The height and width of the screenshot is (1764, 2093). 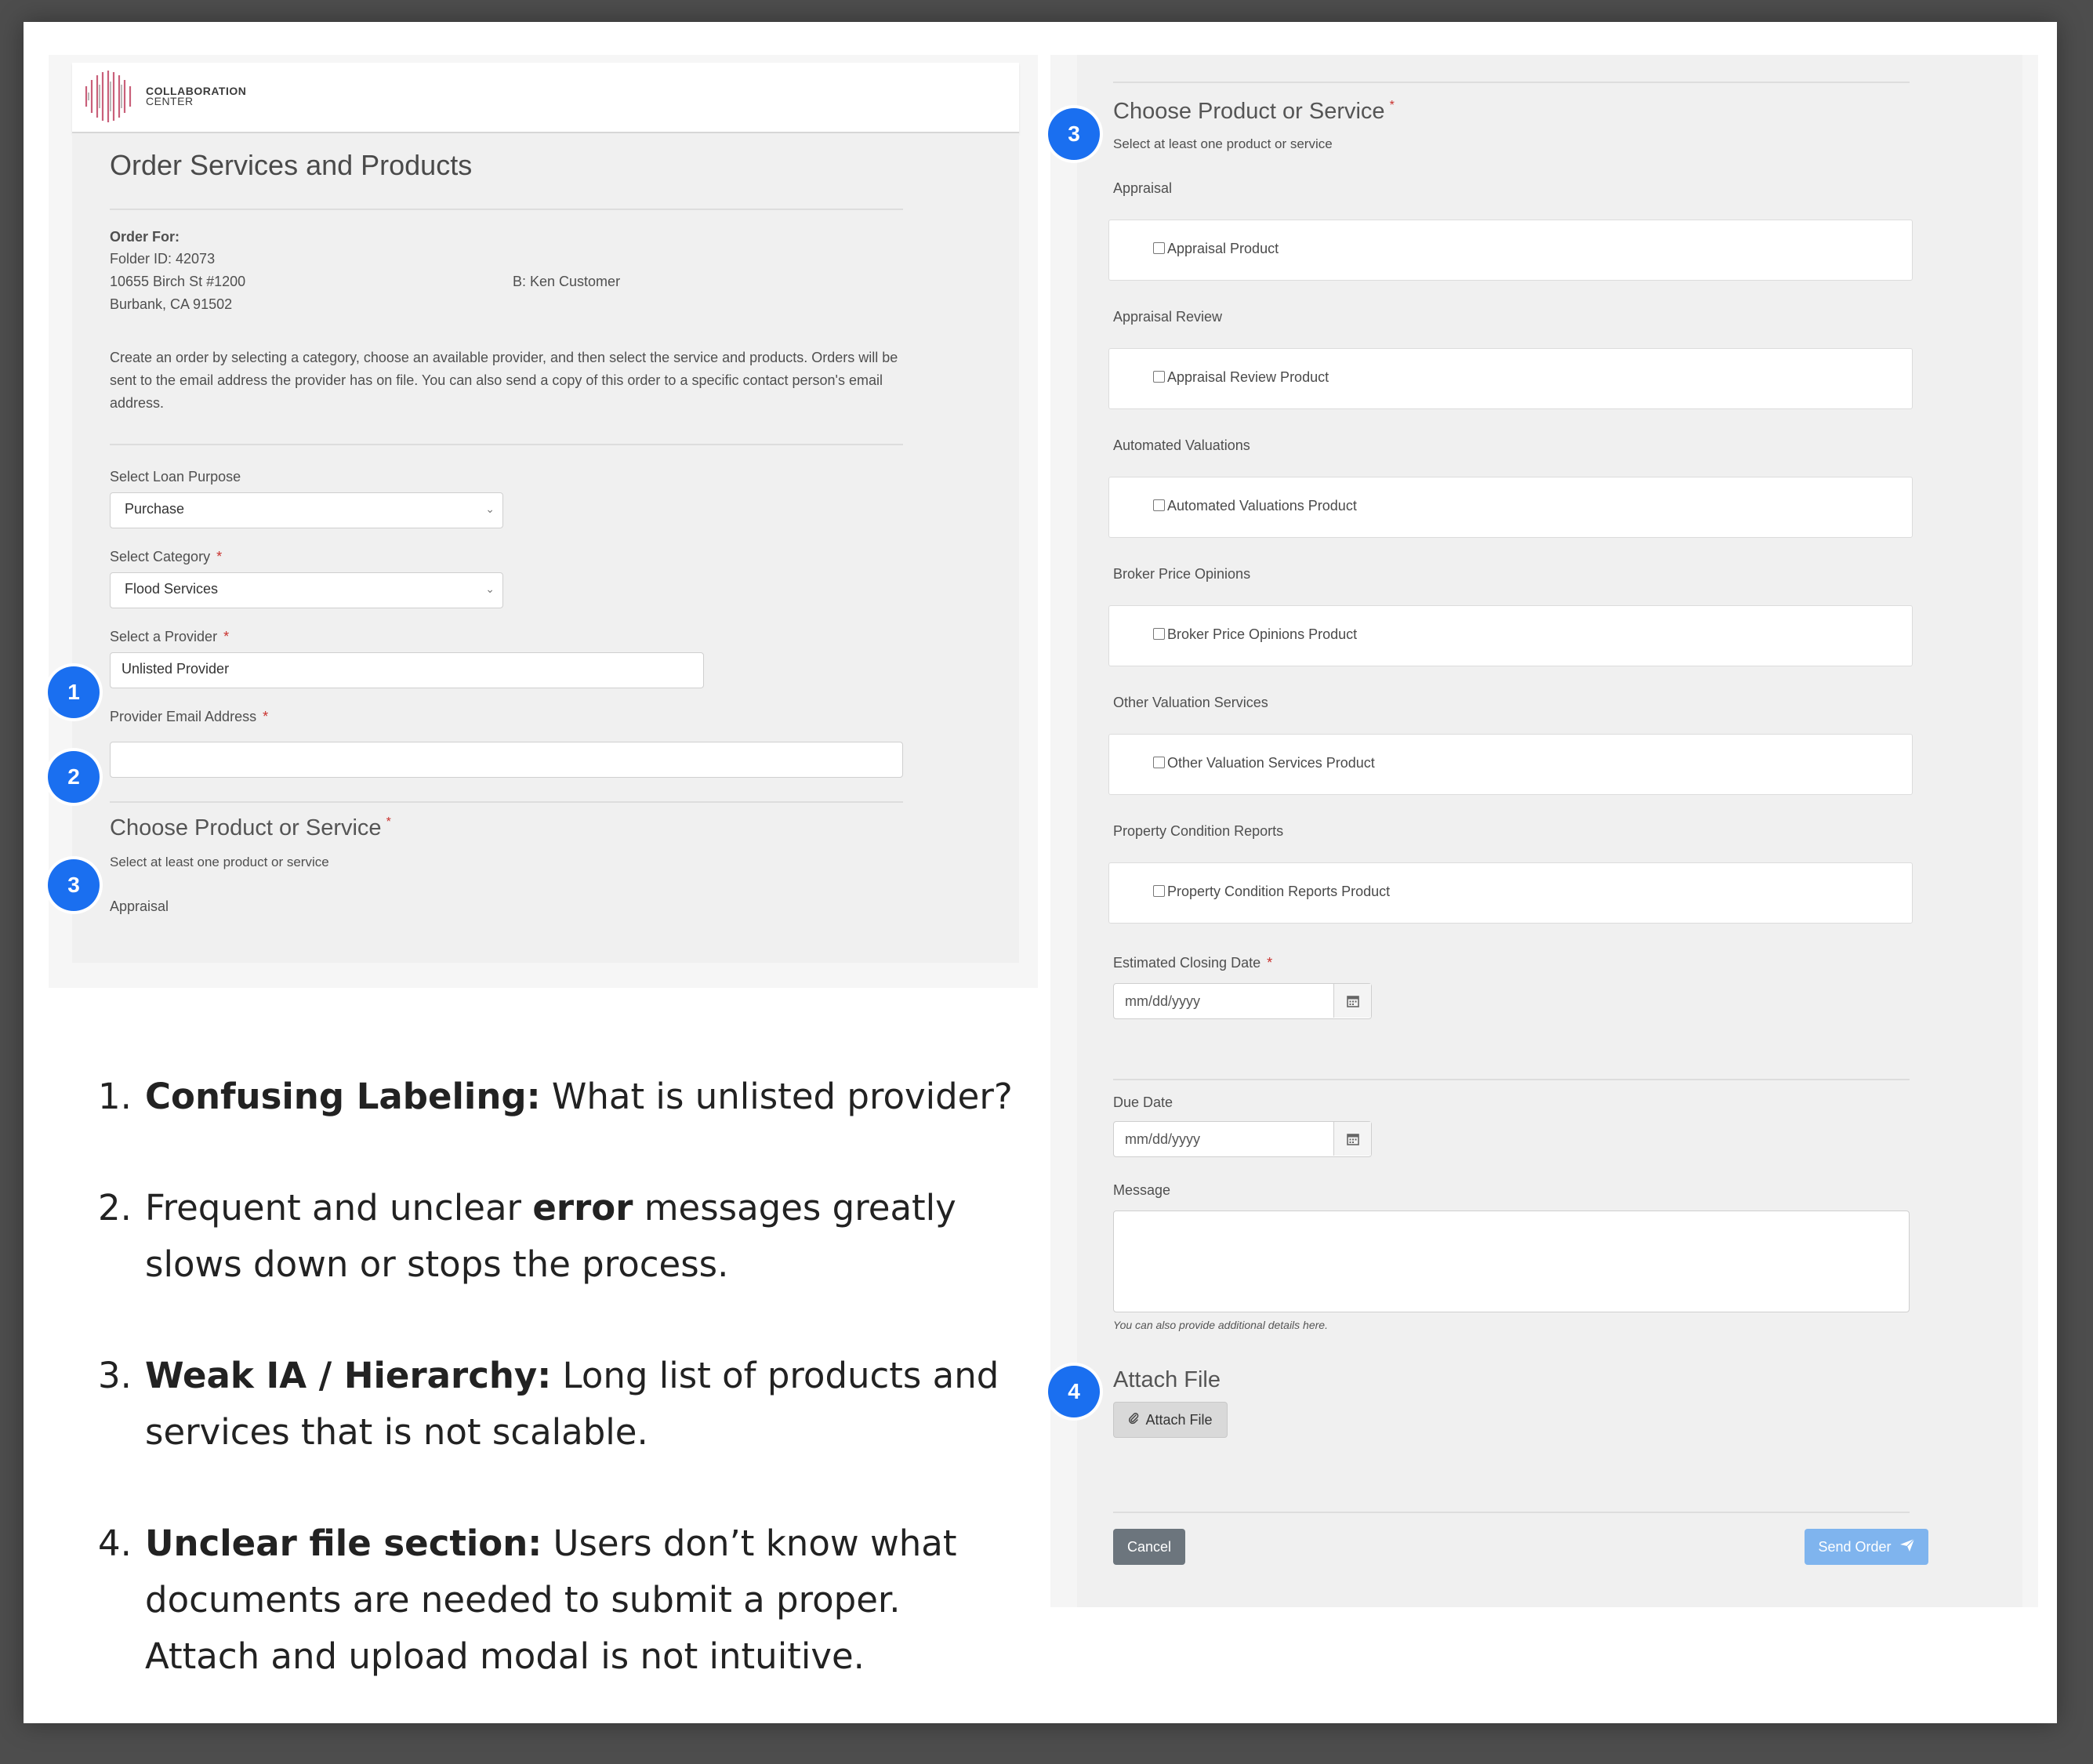 What do you see at coordinates (1181, 445) in the screenshot?
I see `category-heading-automated-valuations: Automated Valuations` at bounding box center [1181, 445].